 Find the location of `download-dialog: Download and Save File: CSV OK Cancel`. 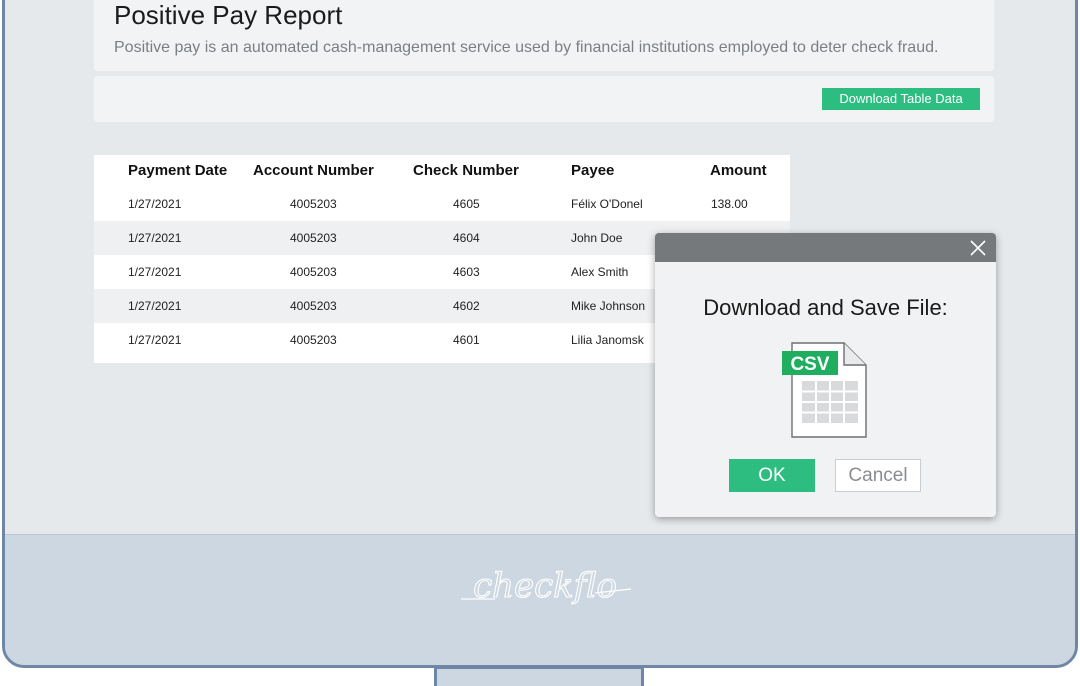

download-dialog: Download and Save File: CSV OK Cancel is located at coordinates (825, 375).